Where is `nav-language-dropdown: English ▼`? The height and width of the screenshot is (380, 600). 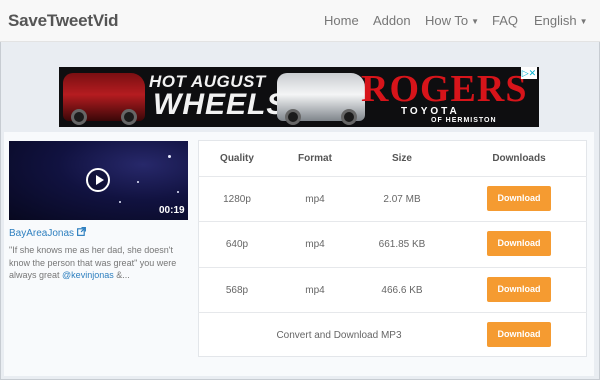
nav-language-dropdown: English ▼ is located at coordinates (561, 20).